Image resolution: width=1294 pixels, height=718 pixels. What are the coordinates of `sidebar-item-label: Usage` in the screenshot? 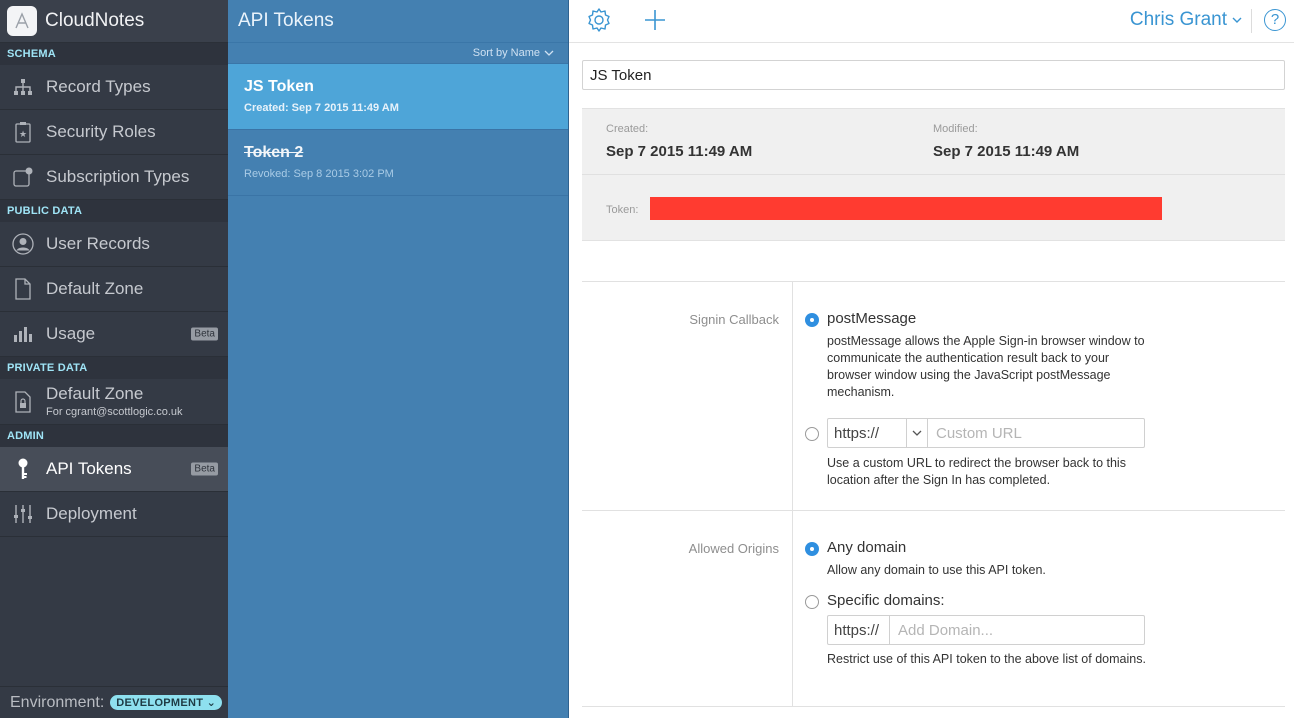 It's located at (71, 333).